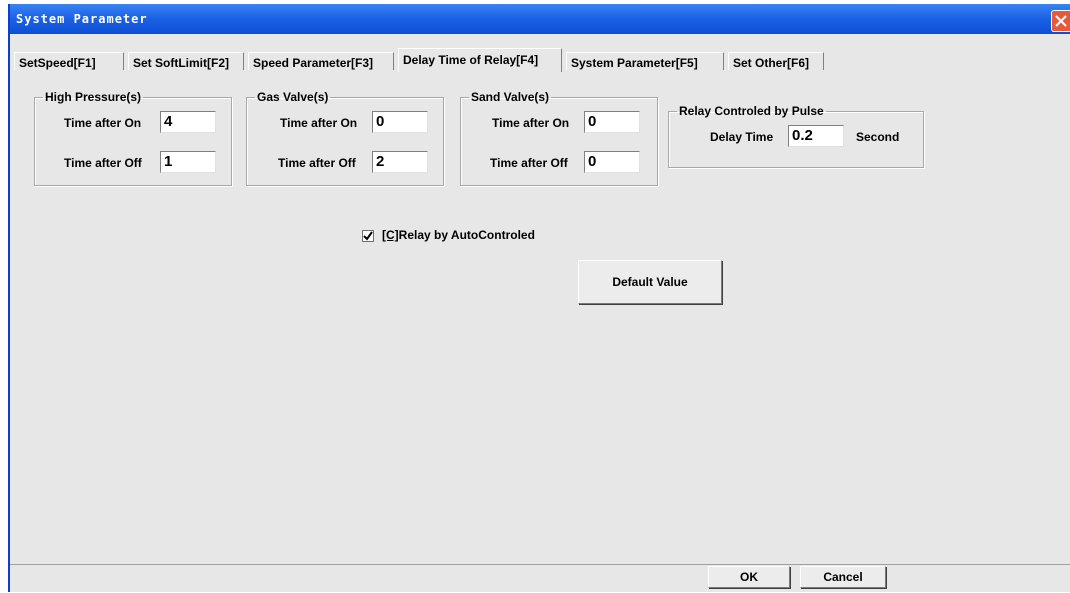 The width and height of the screenshot is (1070, 593). What do you see at coordinates (645, 61) in the screenshot?
I see `tab-system-parameter: System Parameter[F5]` at bounding box center [645, 61].